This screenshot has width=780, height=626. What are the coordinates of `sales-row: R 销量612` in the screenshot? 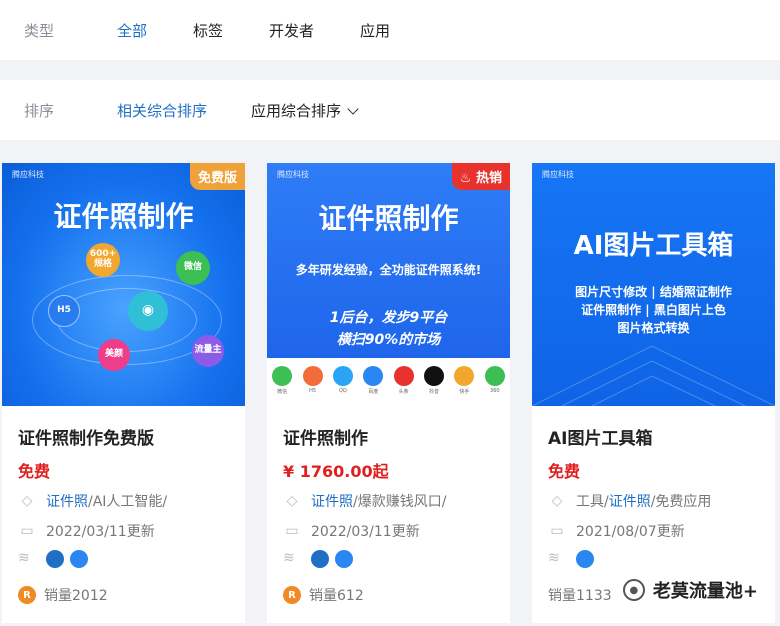 It's located at (388, 595).